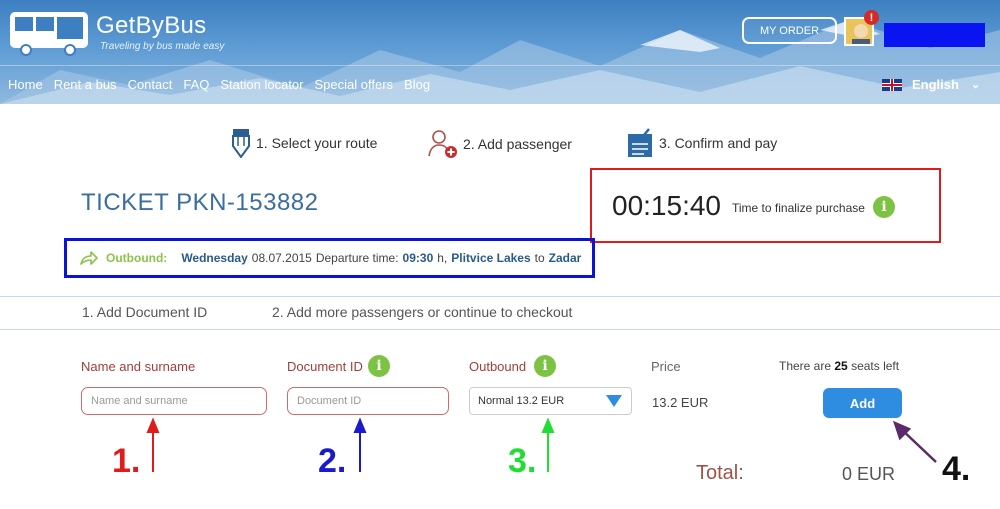 The image size is (1000, 509). What do you see at coordinates (357, 258) in the screenshot?
I see `departure-label: Departure time:` at bounding box center [357, 258].